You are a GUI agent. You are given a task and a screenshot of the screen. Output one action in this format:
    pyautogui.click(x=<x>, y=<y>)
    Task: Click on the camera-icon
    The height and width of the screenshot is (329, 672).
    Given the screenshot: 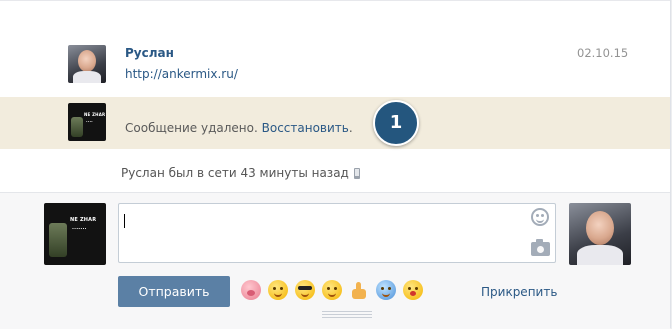 What is the action you would take?
    pyautogui.click(x=540, y=247)
    